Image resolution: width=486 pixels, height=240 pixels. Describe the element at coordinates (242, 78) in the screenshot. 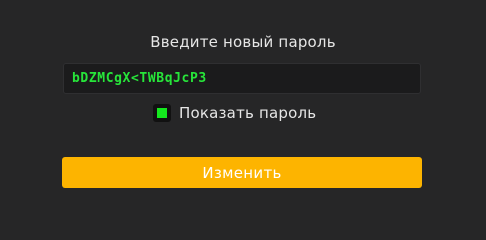

I see `new-password-input` at that location.